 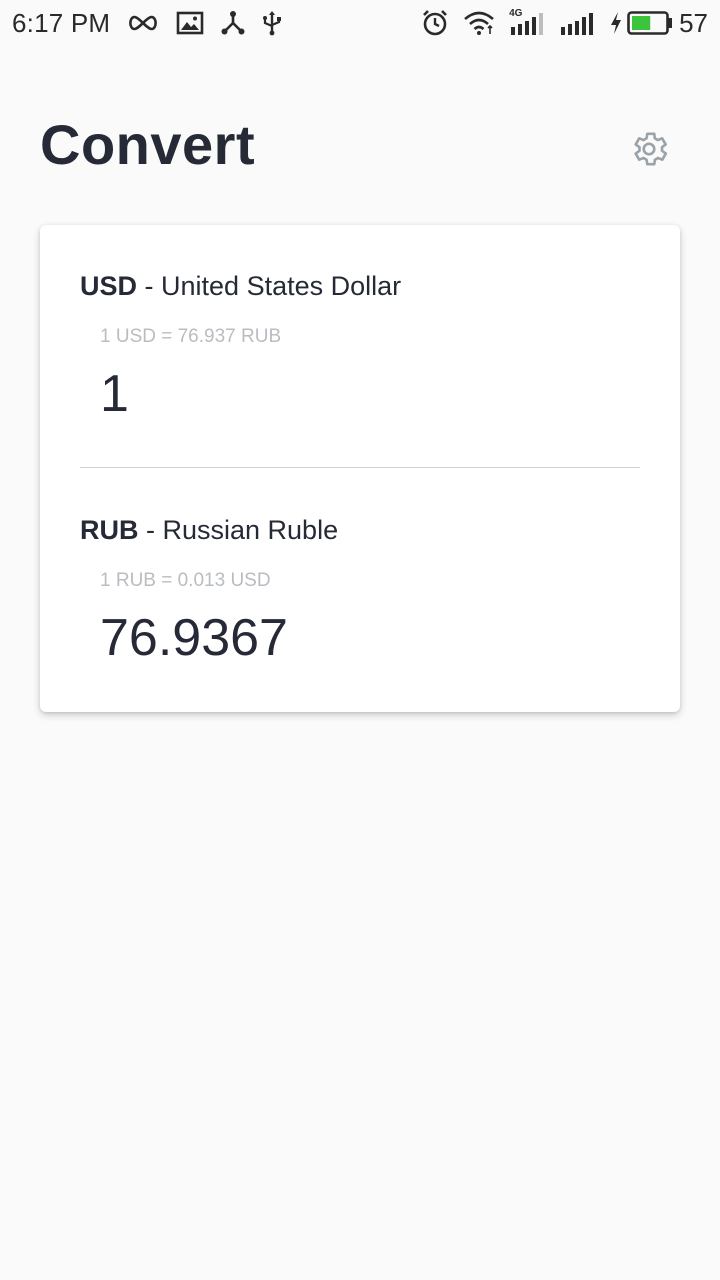 I want to click on battery-icon, so click(x=650, y=23).